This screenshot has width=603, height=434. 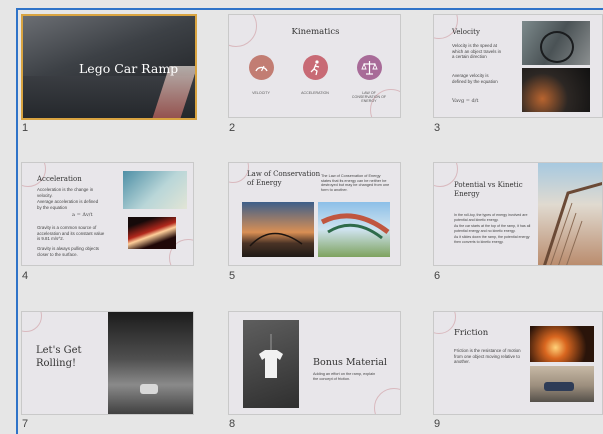 What do you see at coordinates (437, 128) in the screenshot?
I see `slide-number: 3` at bounding box center [437, 128].